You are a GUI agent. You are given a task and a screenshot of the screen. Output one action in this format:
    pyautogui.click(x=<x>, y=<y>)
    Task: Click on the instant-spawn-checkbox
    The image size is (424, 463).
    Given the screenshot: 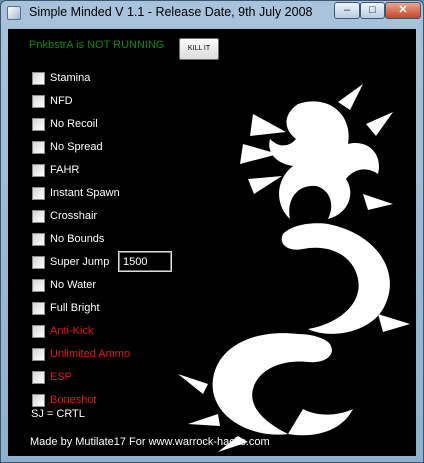 What is the action you would take?
    pyautogui.click(x=38, y=193)
    